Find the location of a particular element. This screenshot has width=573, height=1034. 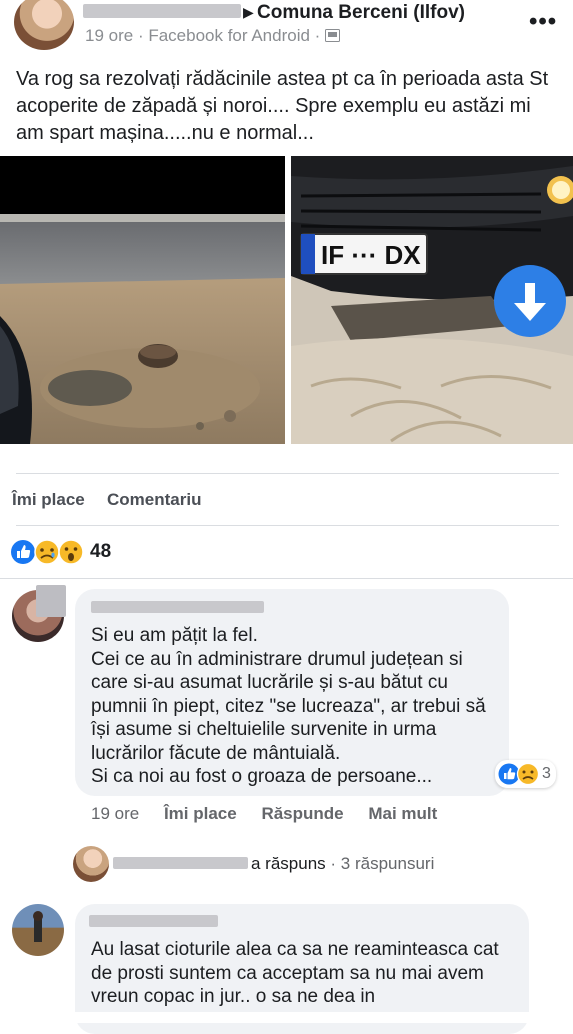

comment-reactions: 3 is located at coordinates (525, 774).